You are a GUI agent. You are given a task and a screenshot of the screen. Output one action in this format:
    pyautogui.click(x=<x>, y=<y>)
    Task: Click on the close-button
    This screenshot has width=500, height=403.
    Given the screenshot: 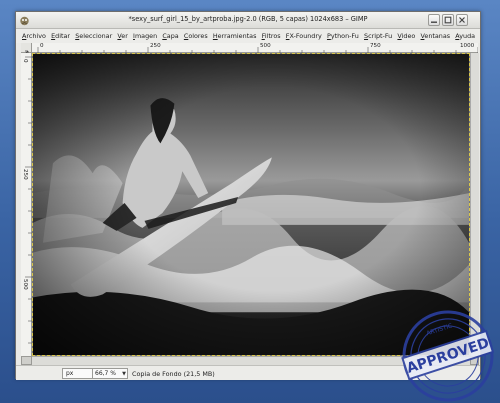 What is the action you would take?
    pyautogui.click(x=462, y=20)
    